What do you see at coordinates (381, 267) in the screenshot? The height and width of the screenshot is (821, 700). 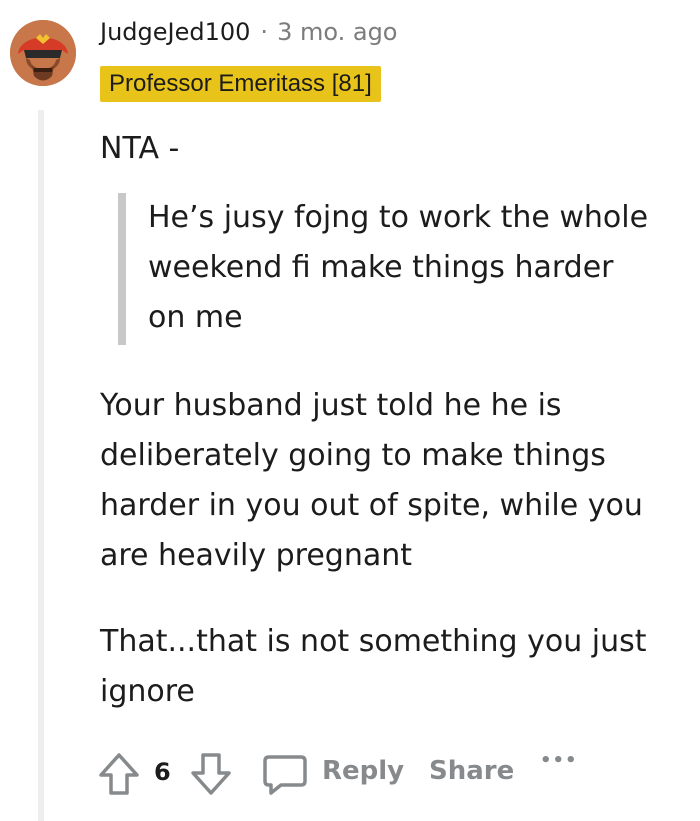 I see `quote-line: weekend fi make things harder` at bounding box center [381, 267].